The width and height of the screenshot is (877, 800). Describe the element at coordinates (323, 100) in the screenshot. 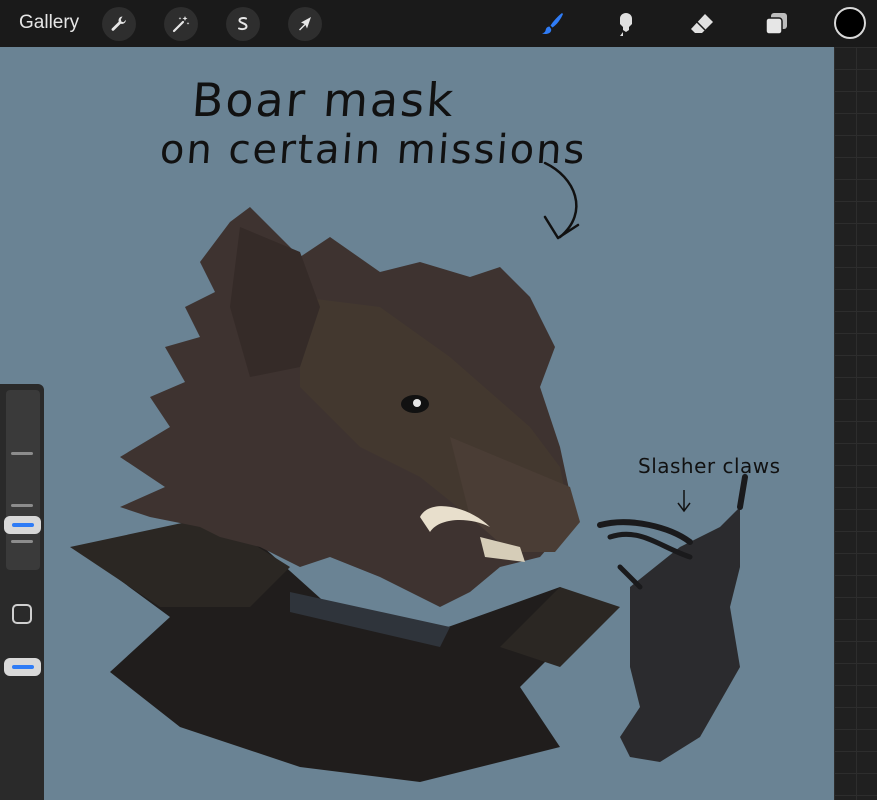

I see `caption-boar-mask: Boar mask` at that location.